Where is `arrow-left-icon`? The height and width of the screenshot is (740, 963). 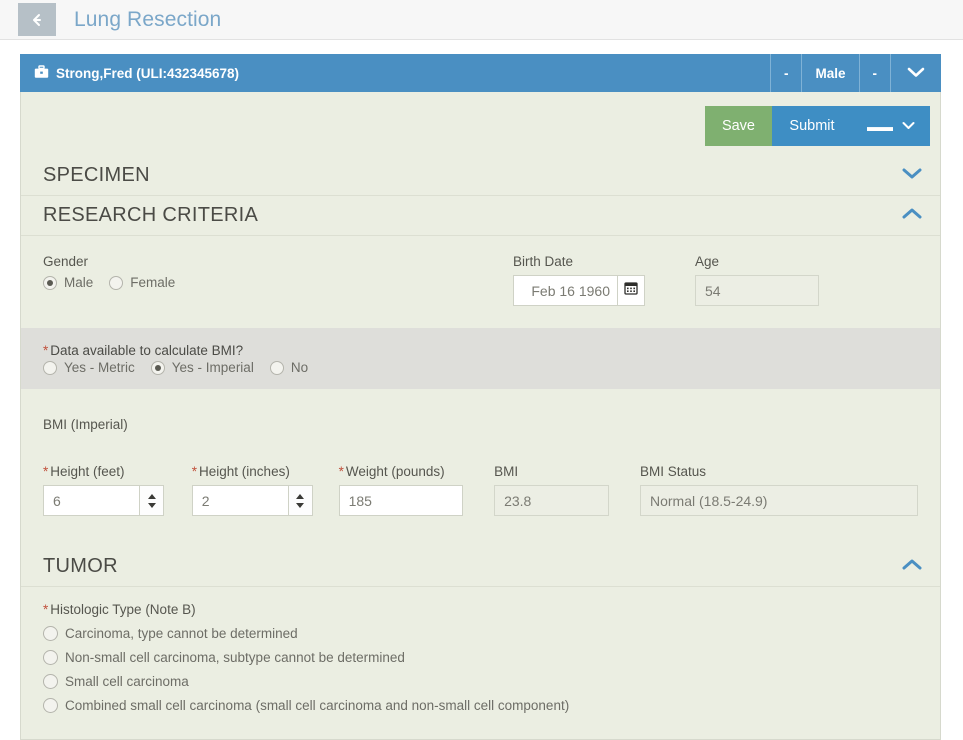 arrow-left-icon is located at coordinates (37, 20).